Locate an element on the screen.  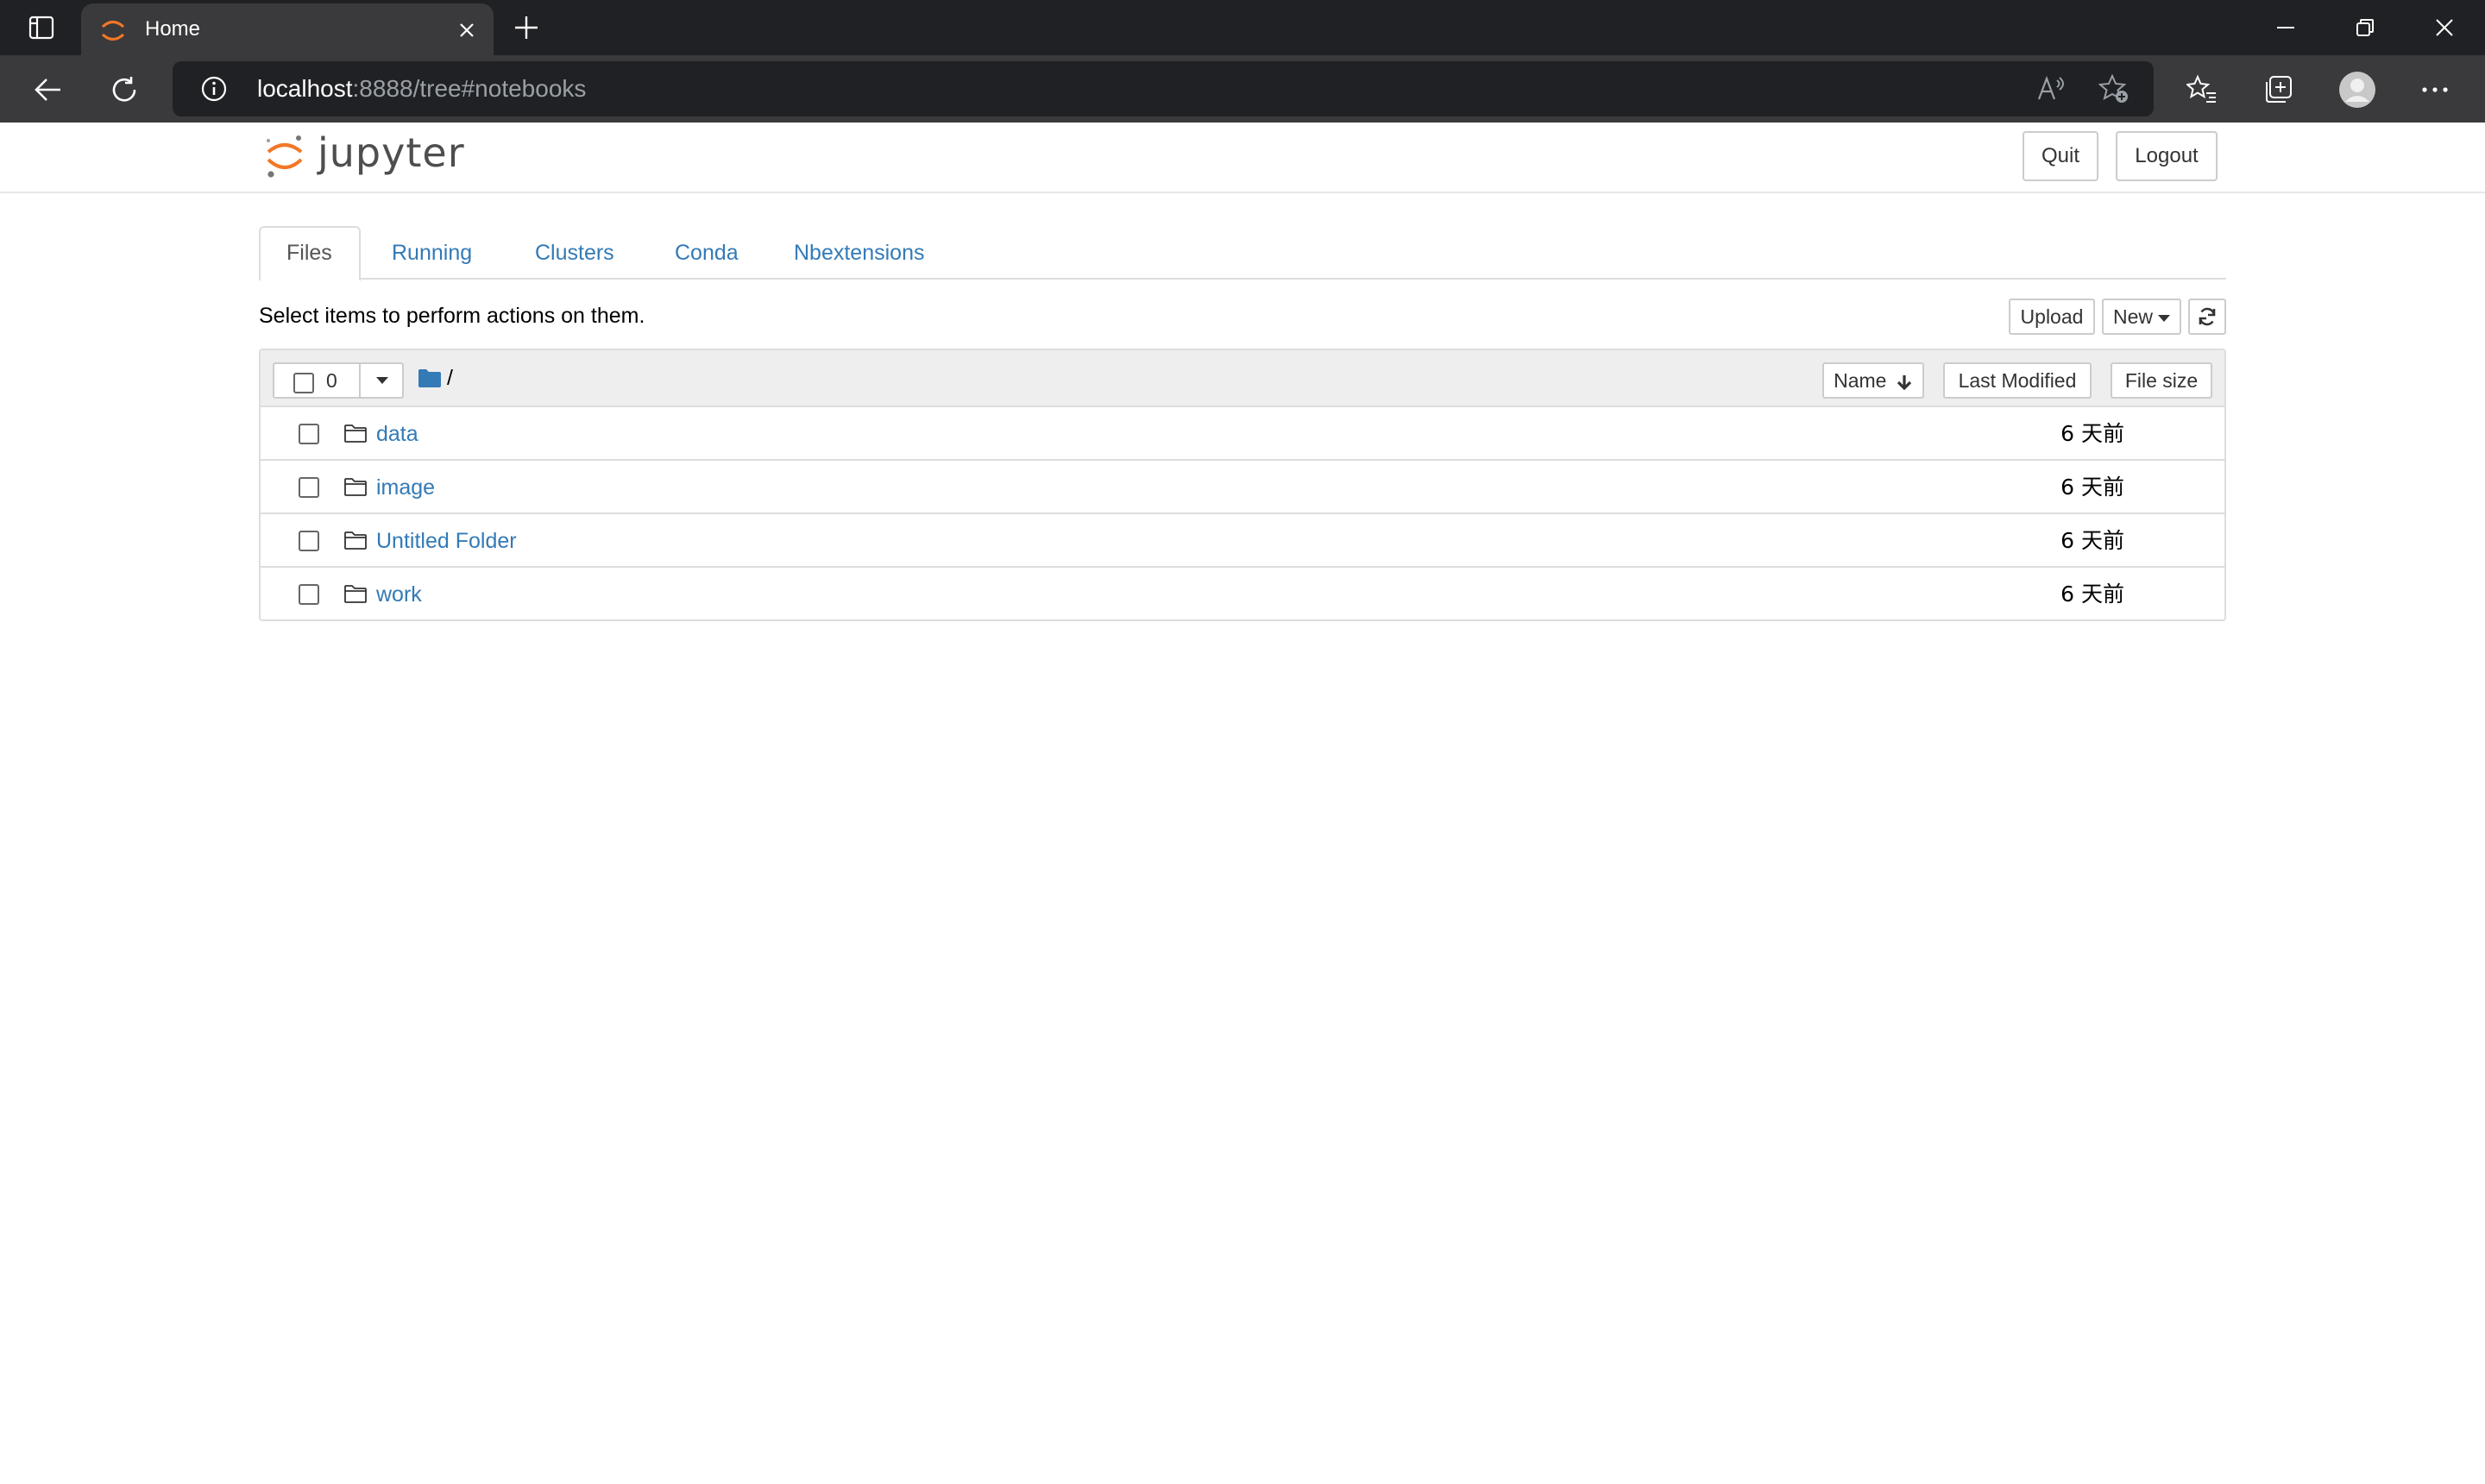
minimize-icon is located at coordinates (2286, 28).